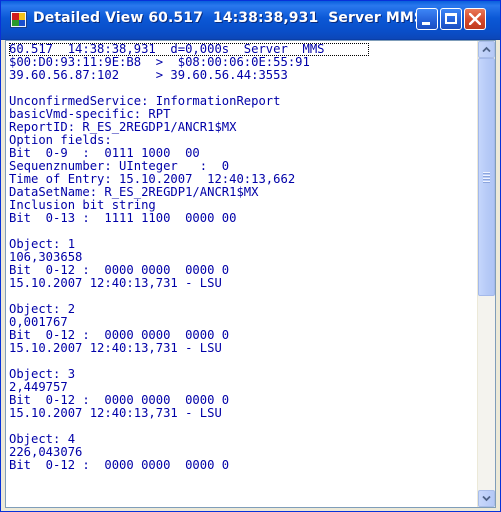  Describe the element at coordinates (426, 23) in the screenshot. I see `minimize-icon` at that location.